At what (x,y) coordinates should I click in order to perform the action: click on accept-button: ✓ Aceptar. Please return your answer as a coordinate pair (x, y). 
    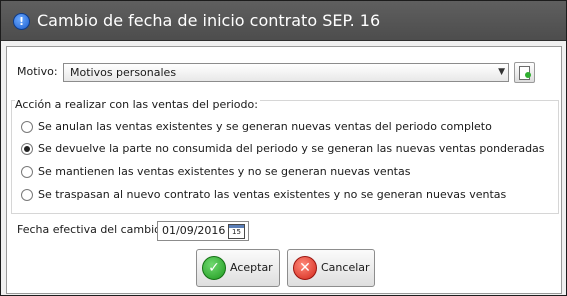
    Looking at the image, I should click on (238, 268).